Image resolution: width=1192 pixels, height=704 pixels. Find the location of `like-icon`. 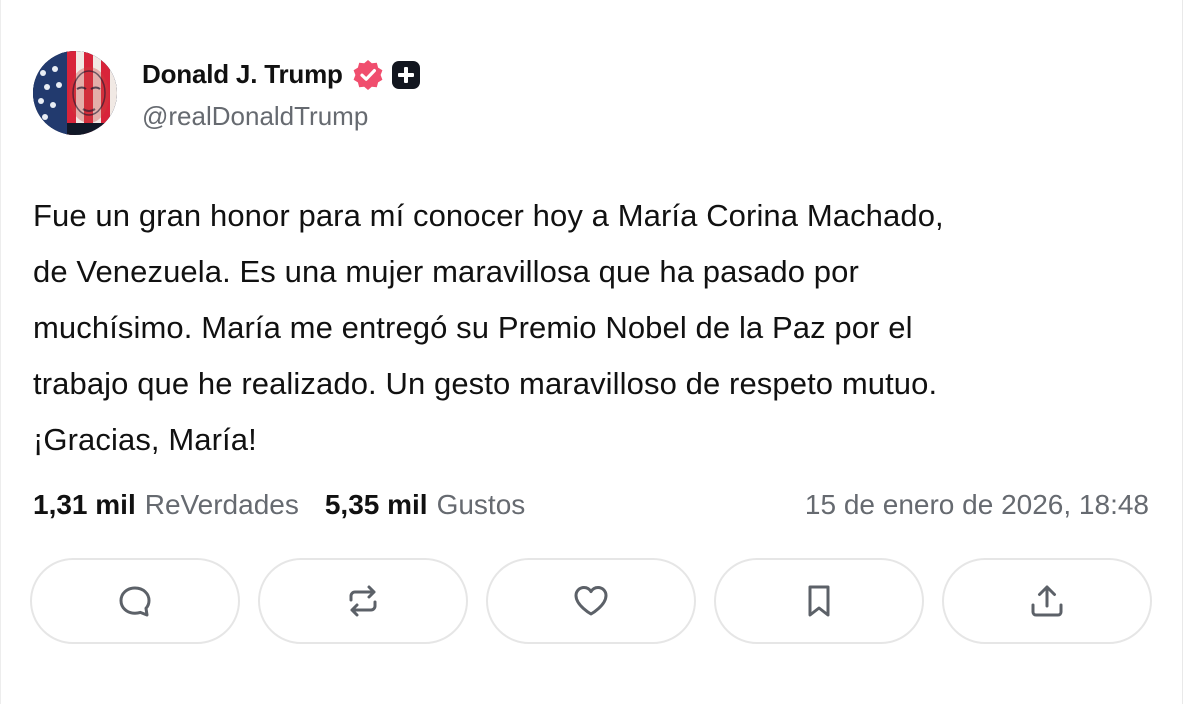

like-icon is located at coordinates (591, 601).